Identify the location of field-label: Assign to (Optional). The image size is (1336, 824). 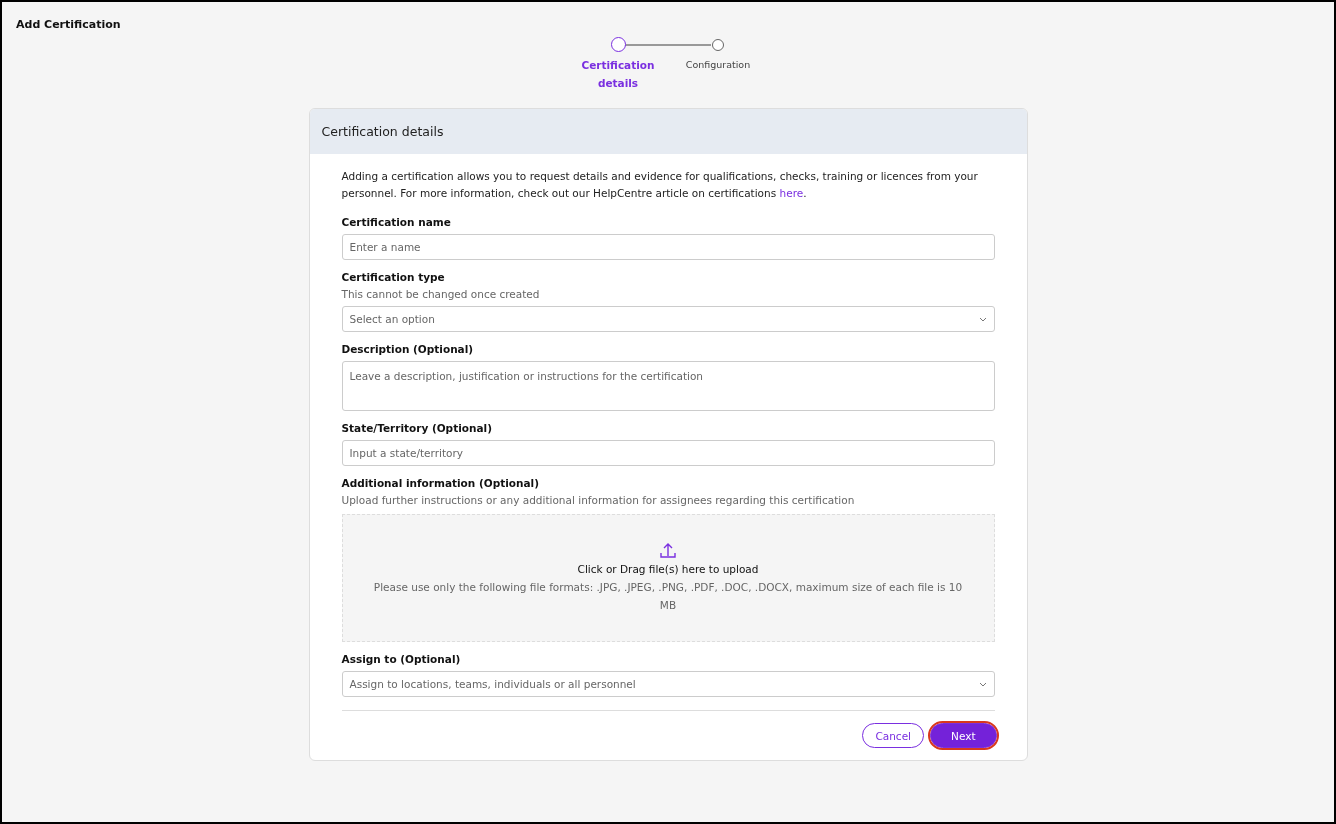
(401, 659).